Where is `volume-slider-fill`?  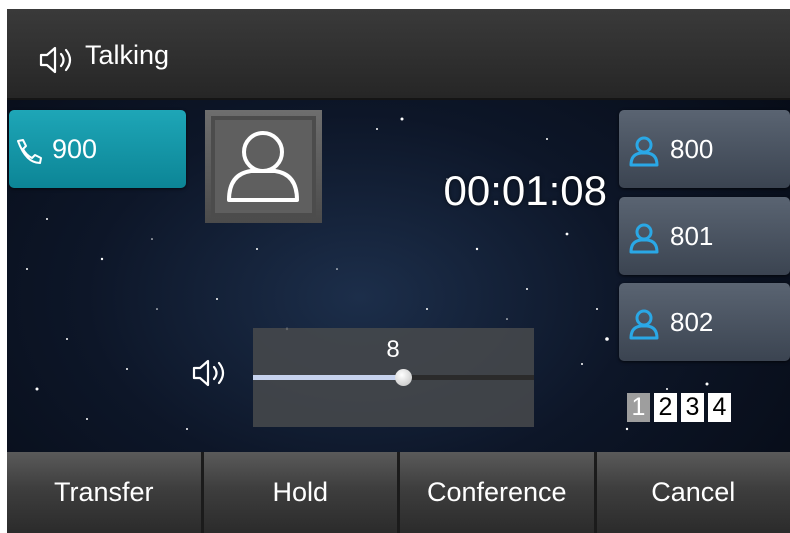
volume-slider-fill is located at coordinates (328, 377).